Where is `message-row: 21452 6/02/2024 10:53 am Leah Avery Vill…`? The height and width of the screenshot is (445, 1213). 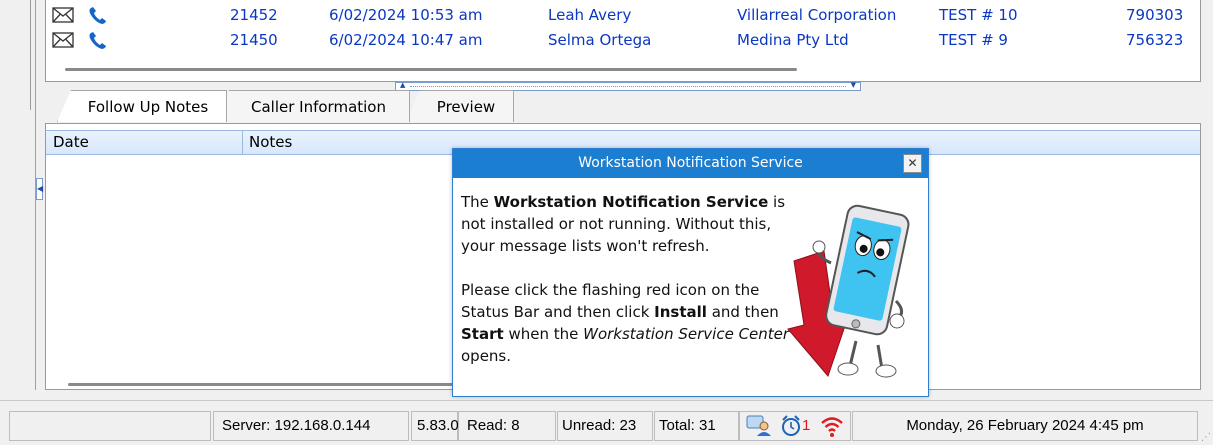
message-row: 21452 6/02/2024 10:53 am Leah Avery Vill… is located at coordinates (624, 15).